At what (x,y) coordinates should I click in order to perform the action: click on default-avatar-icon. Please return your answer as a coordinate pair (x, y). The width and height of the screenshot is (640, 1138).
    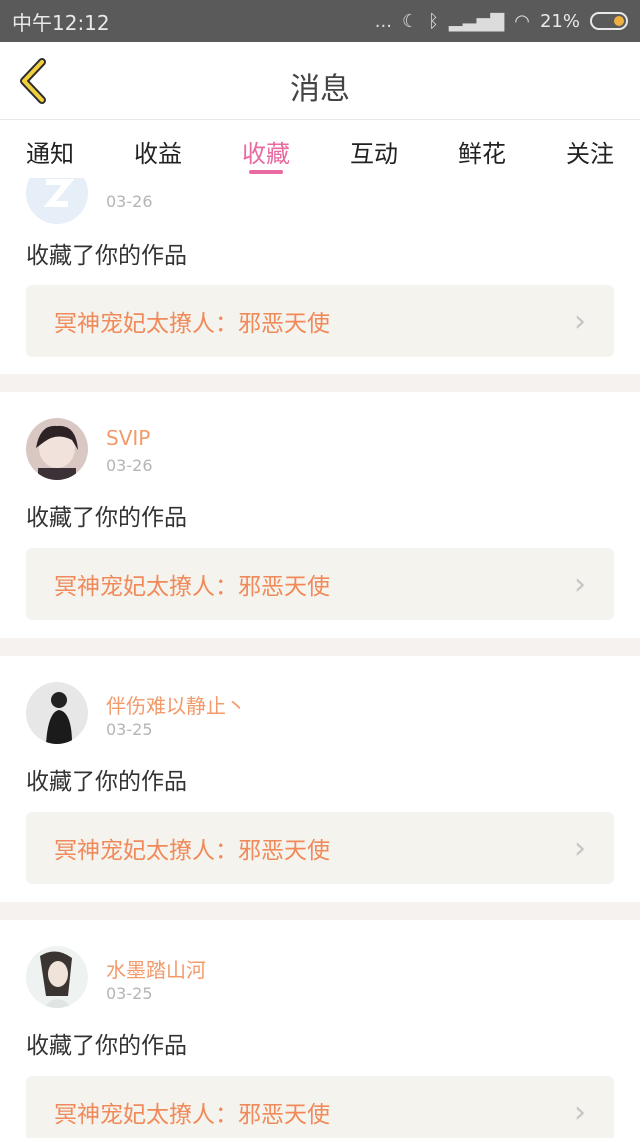
    Looking at the image, I should click on (57, 201).